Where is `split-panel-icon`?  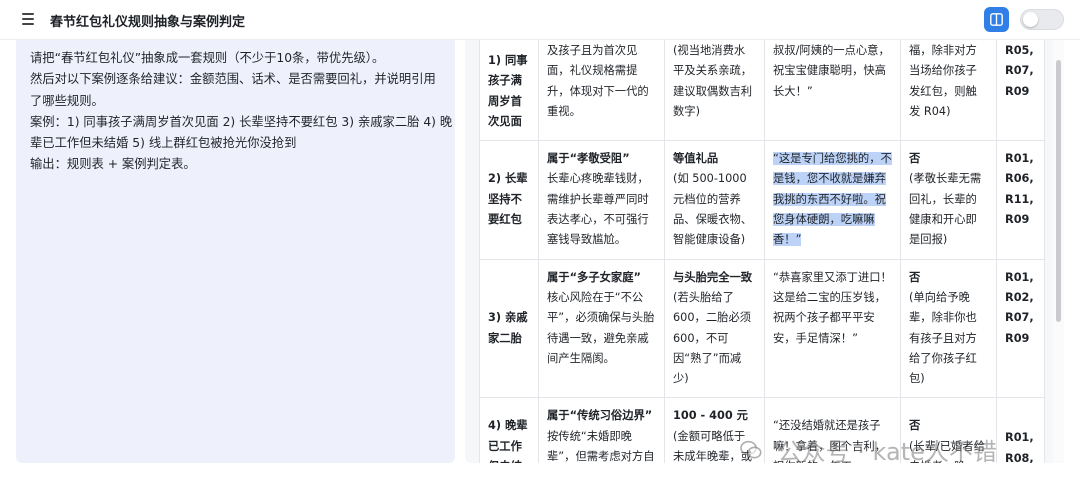
split-panel-icon is located at coordinates (996, 19).